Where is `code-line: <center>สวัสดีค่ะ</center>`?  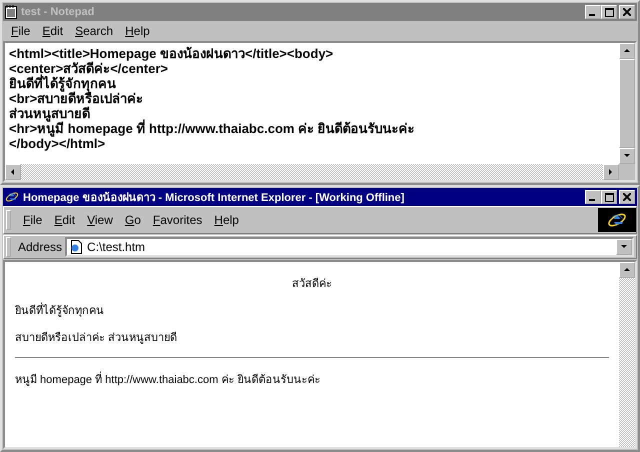 code-line: <center>สวัสดีค่ะ</center> is located at coordinates (89, 68).